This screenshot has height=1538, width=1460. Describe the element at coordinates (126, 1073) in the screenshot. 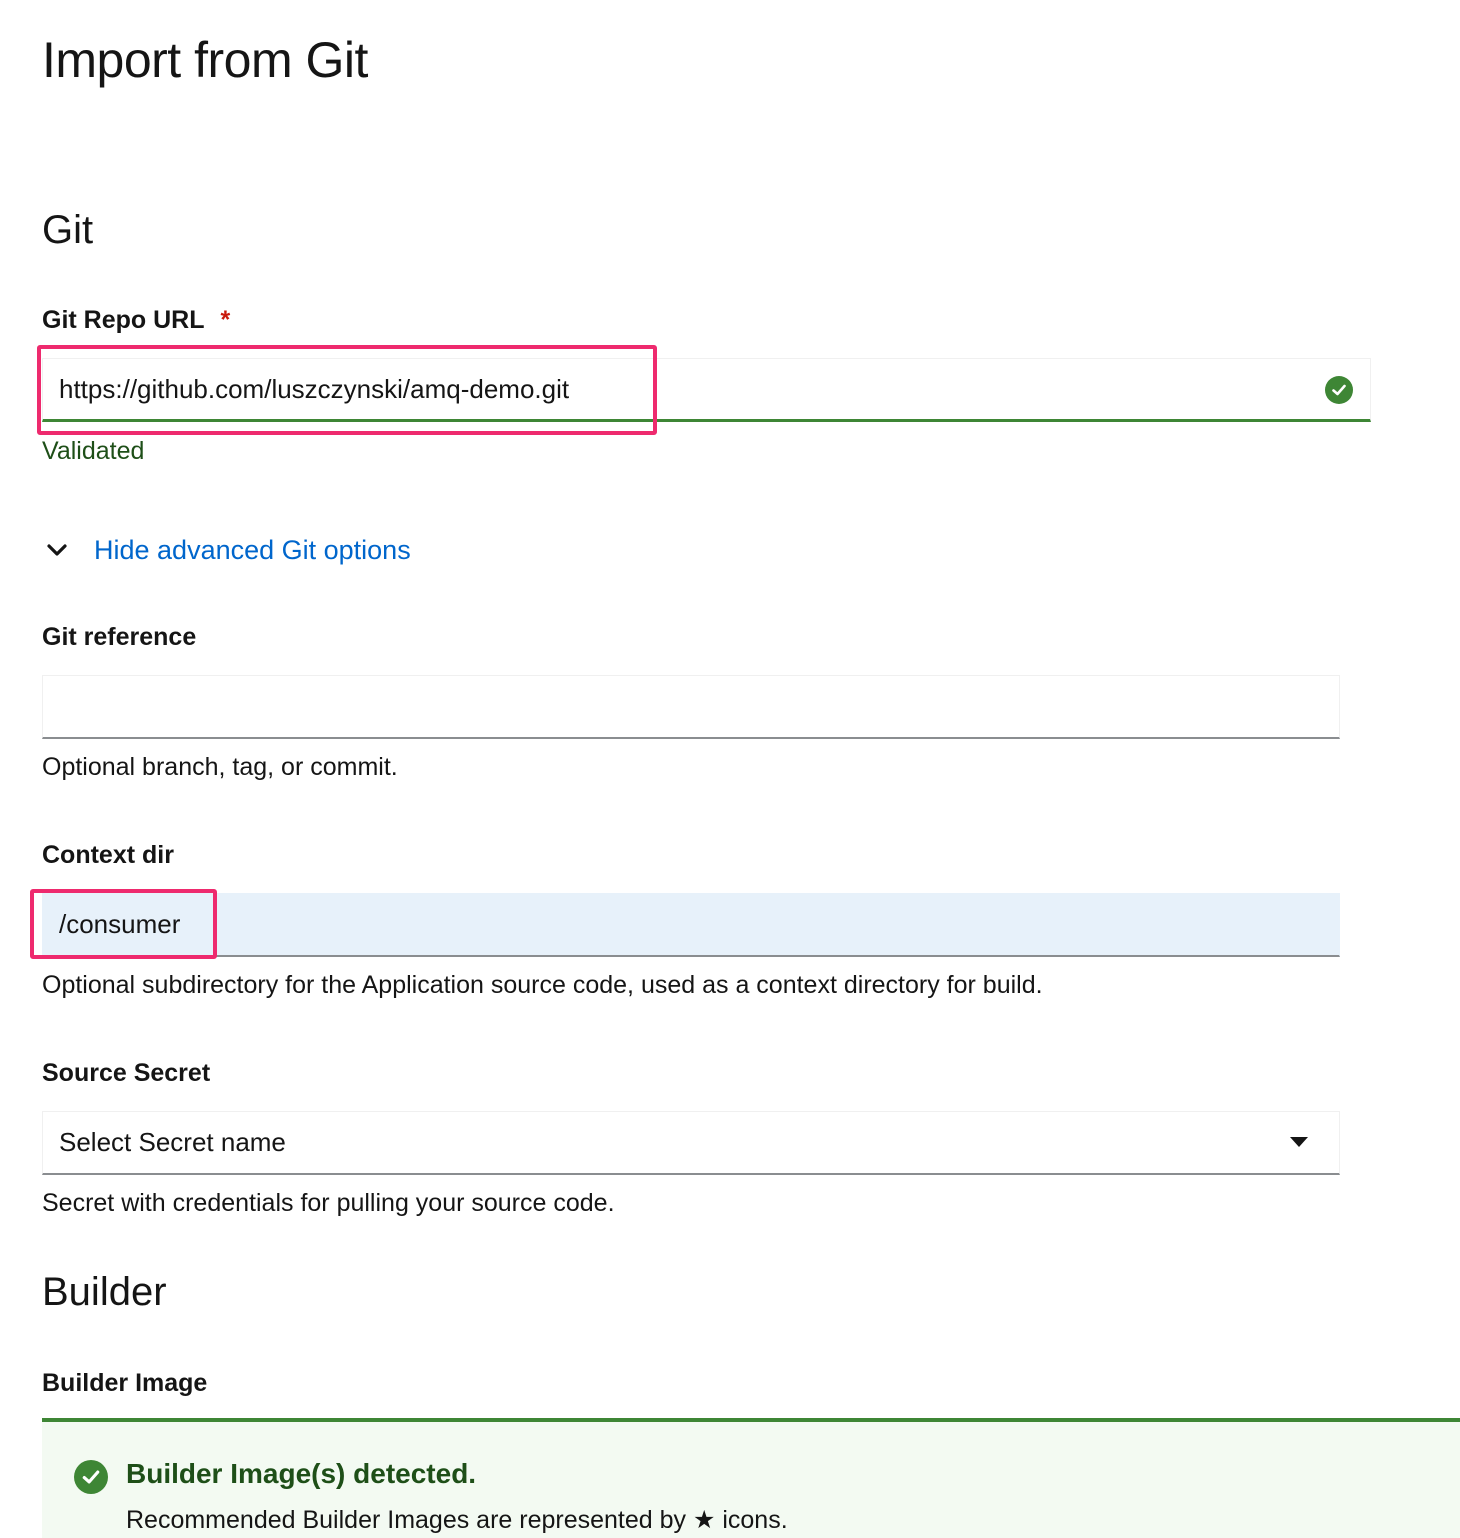

I see `source-secret-label: Source Secret` at that location.